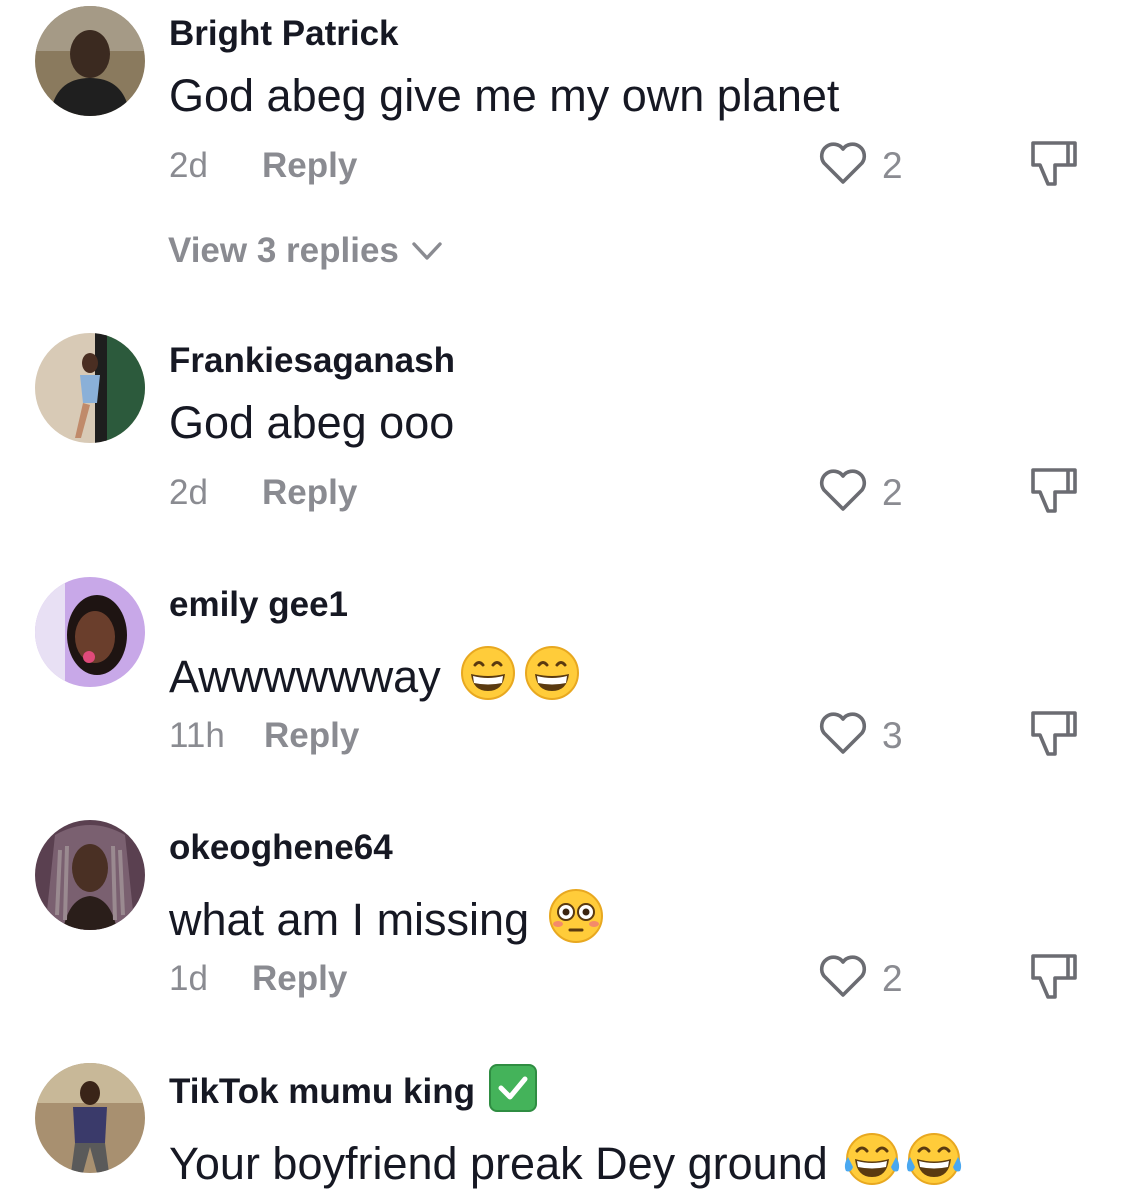 The image size is (1125, 1196). I want to click on timestamp: 1d, so click(188, 978).